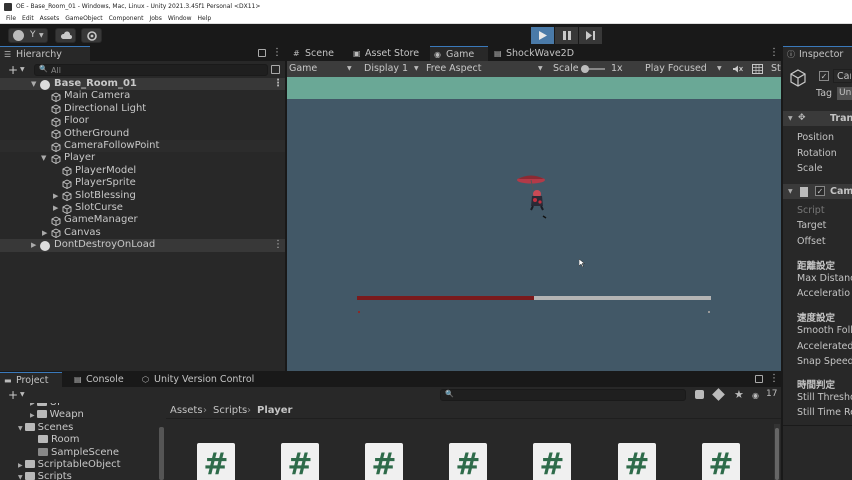  I want to click on hierarchy-item: Directional Light, so click(142, 109).